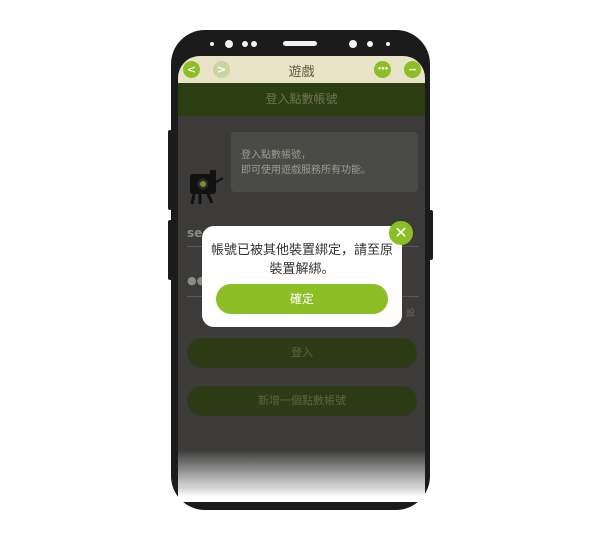 This screenshot has width=610, height=540. I want to click on more-button: •••, so click(382, 69).